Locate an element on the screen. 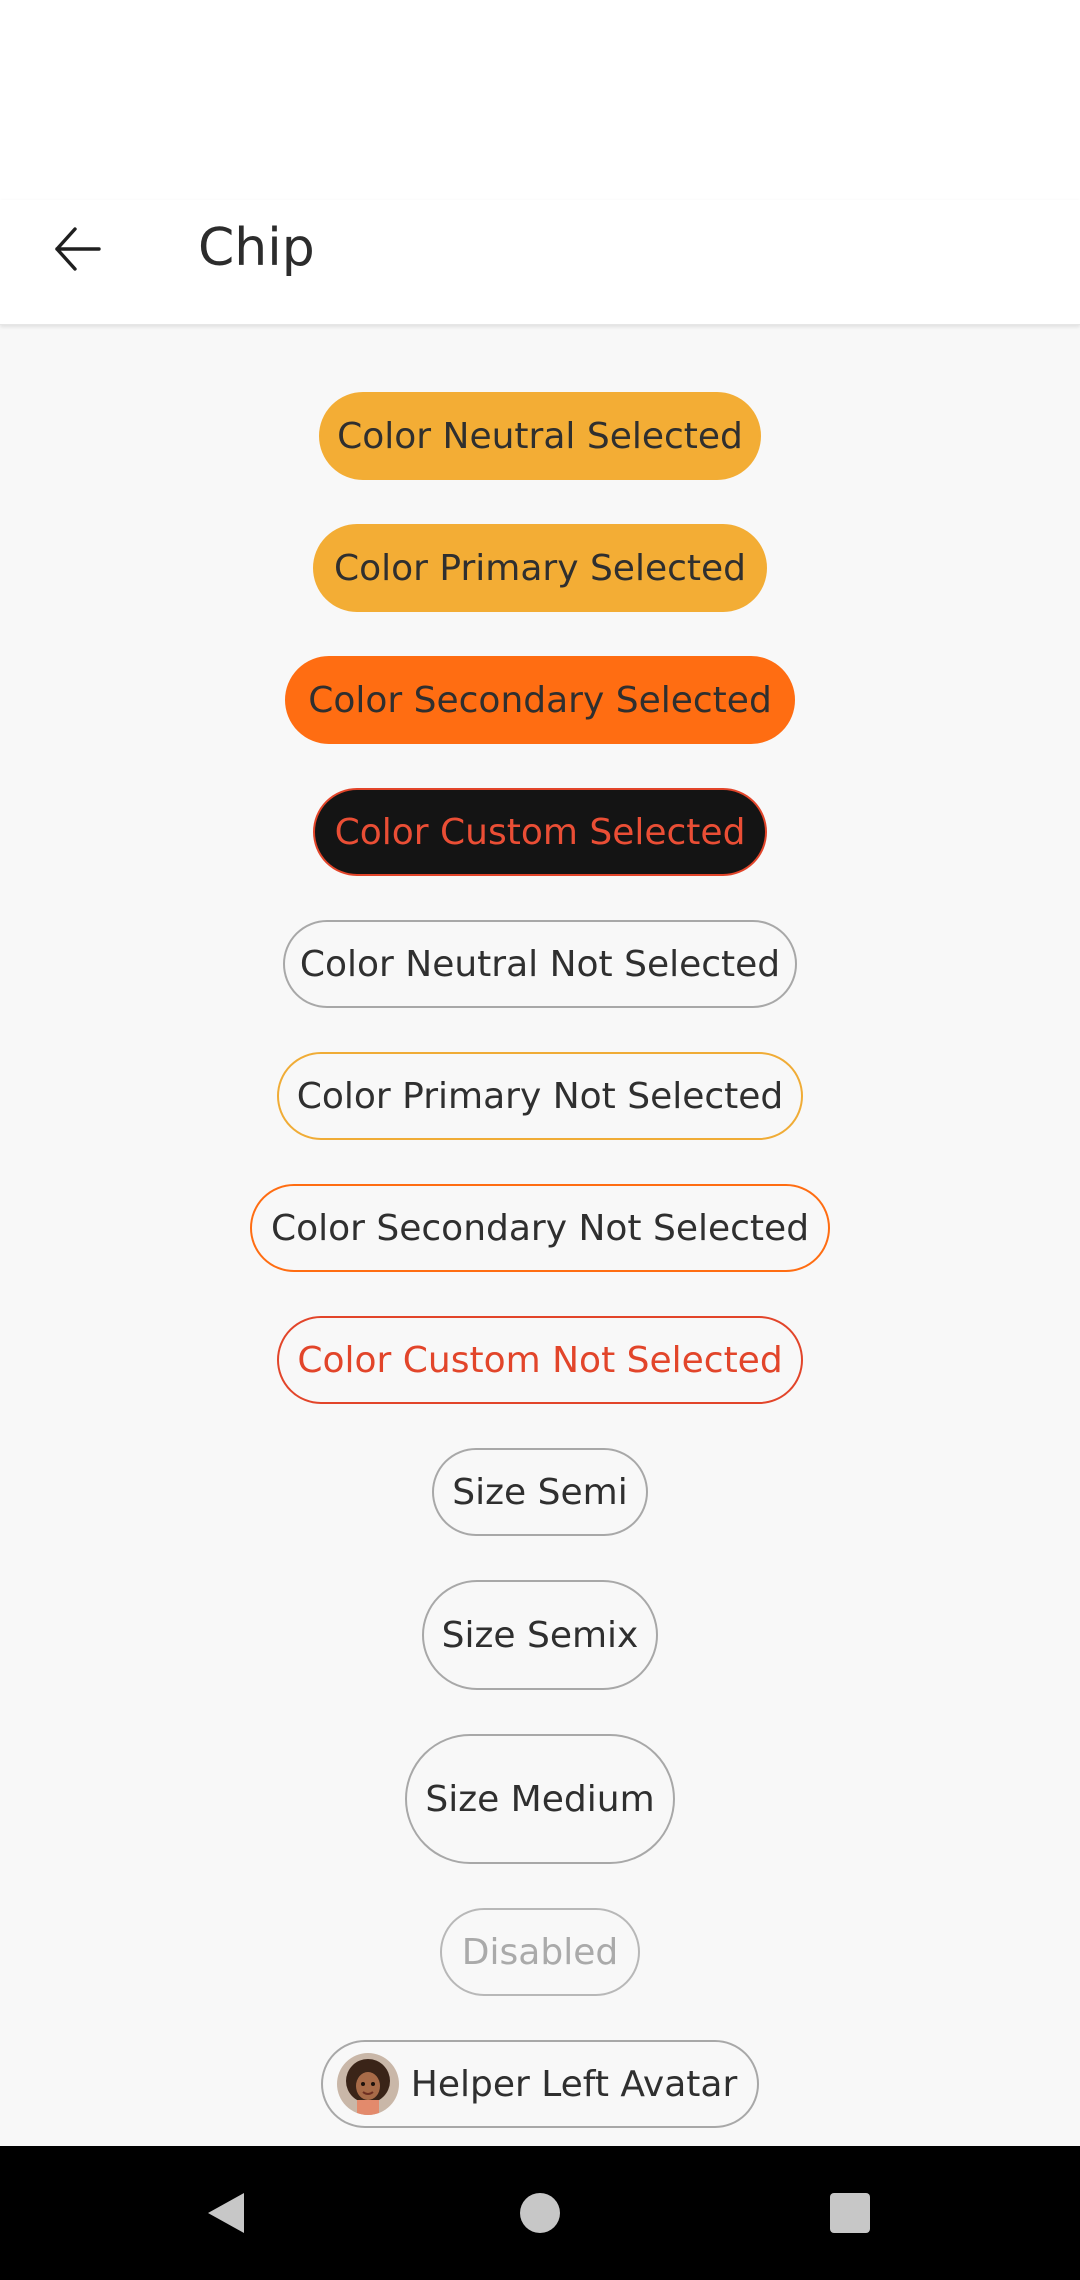 This screenshot has height=2280, width=1080. nav-home-button is located at coordinates (540, 2213).